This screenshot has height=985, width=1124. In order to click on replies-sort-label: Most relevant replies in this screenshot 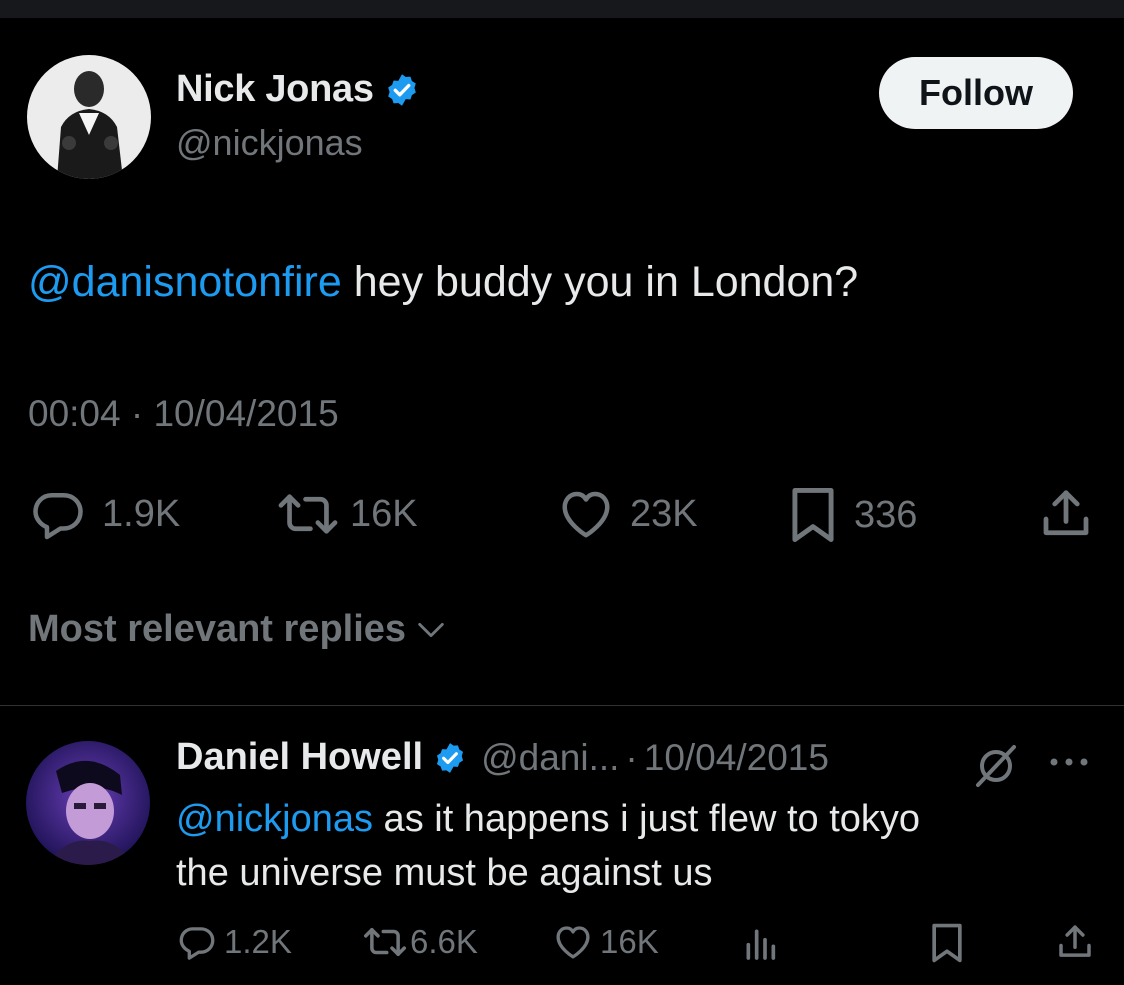, I will do `click(217, 629)`.